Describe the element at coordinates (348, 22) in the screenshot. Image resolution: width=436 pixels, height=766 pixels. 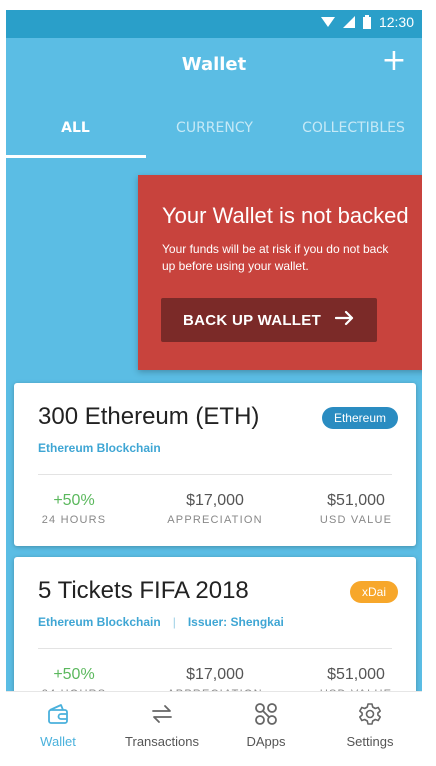
I see `signal-icon` at that location.